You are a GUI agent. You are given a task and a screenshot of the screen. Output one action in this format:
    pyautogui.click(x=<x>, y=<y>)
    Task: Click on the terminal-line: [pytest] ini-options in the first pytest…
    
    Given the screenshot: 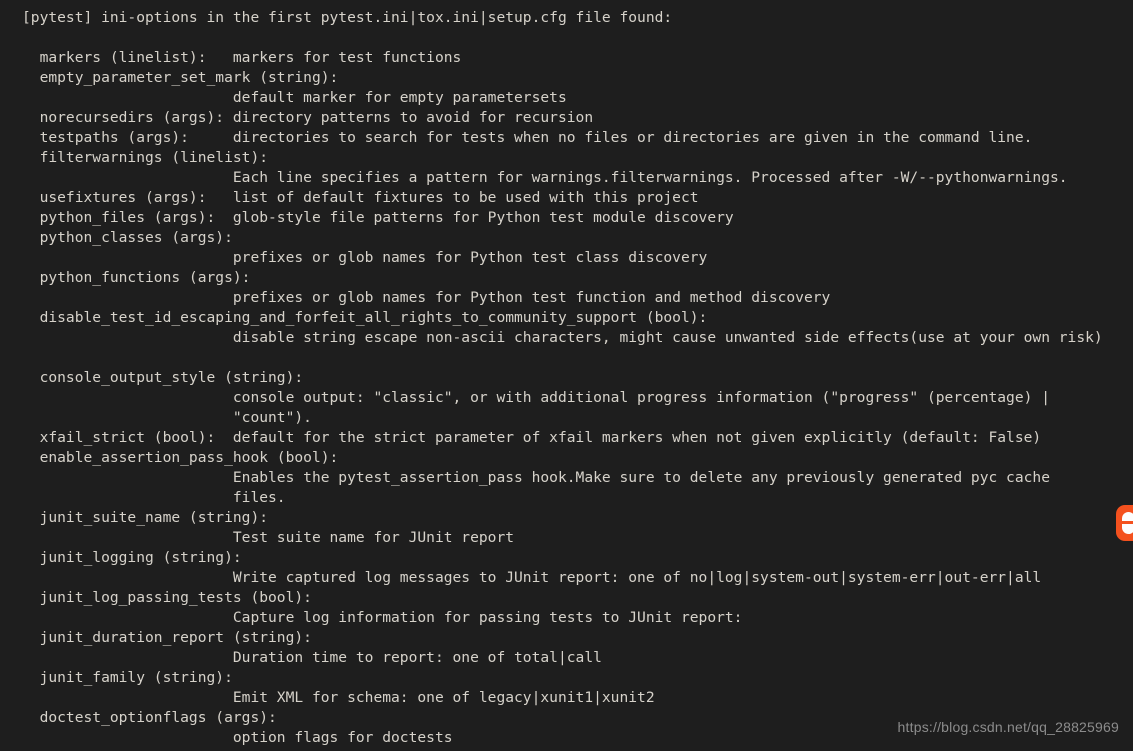 What is the action you would take?
    pyautogui.click(x=347, y=17)
    